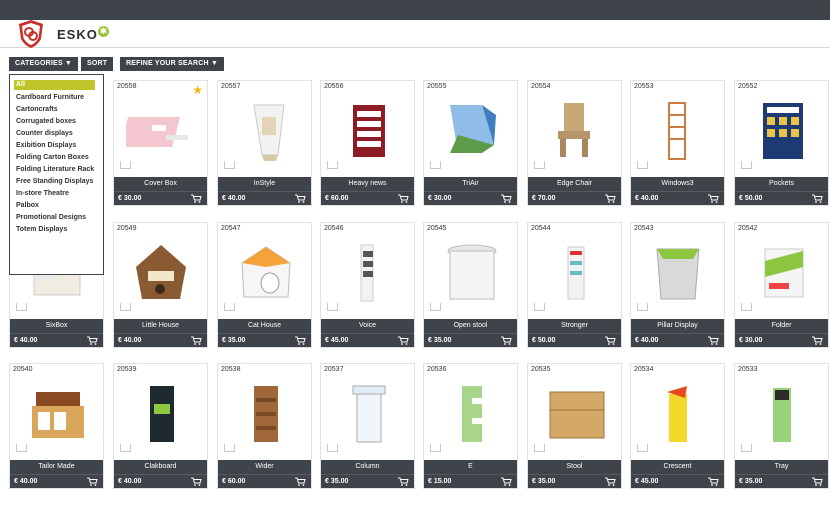 The width and height of the screenshot is (830, 510). What do you see at coordinates (44, 64) in the screenshot?
I see `categories-button: CATEGORIES ▼` at bounding box center [44, 64].